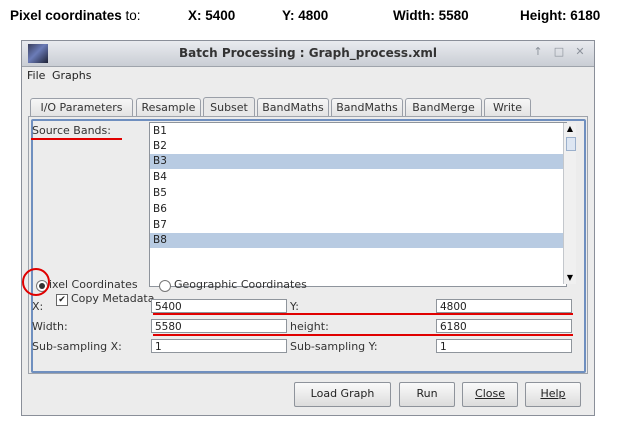 The width and height of the screenshot is (626, 428). What do you see at coordinates (71, 130) in the screenshot?
I see `source-bands-label: Source Bands:` at bounding box center [71, 130].